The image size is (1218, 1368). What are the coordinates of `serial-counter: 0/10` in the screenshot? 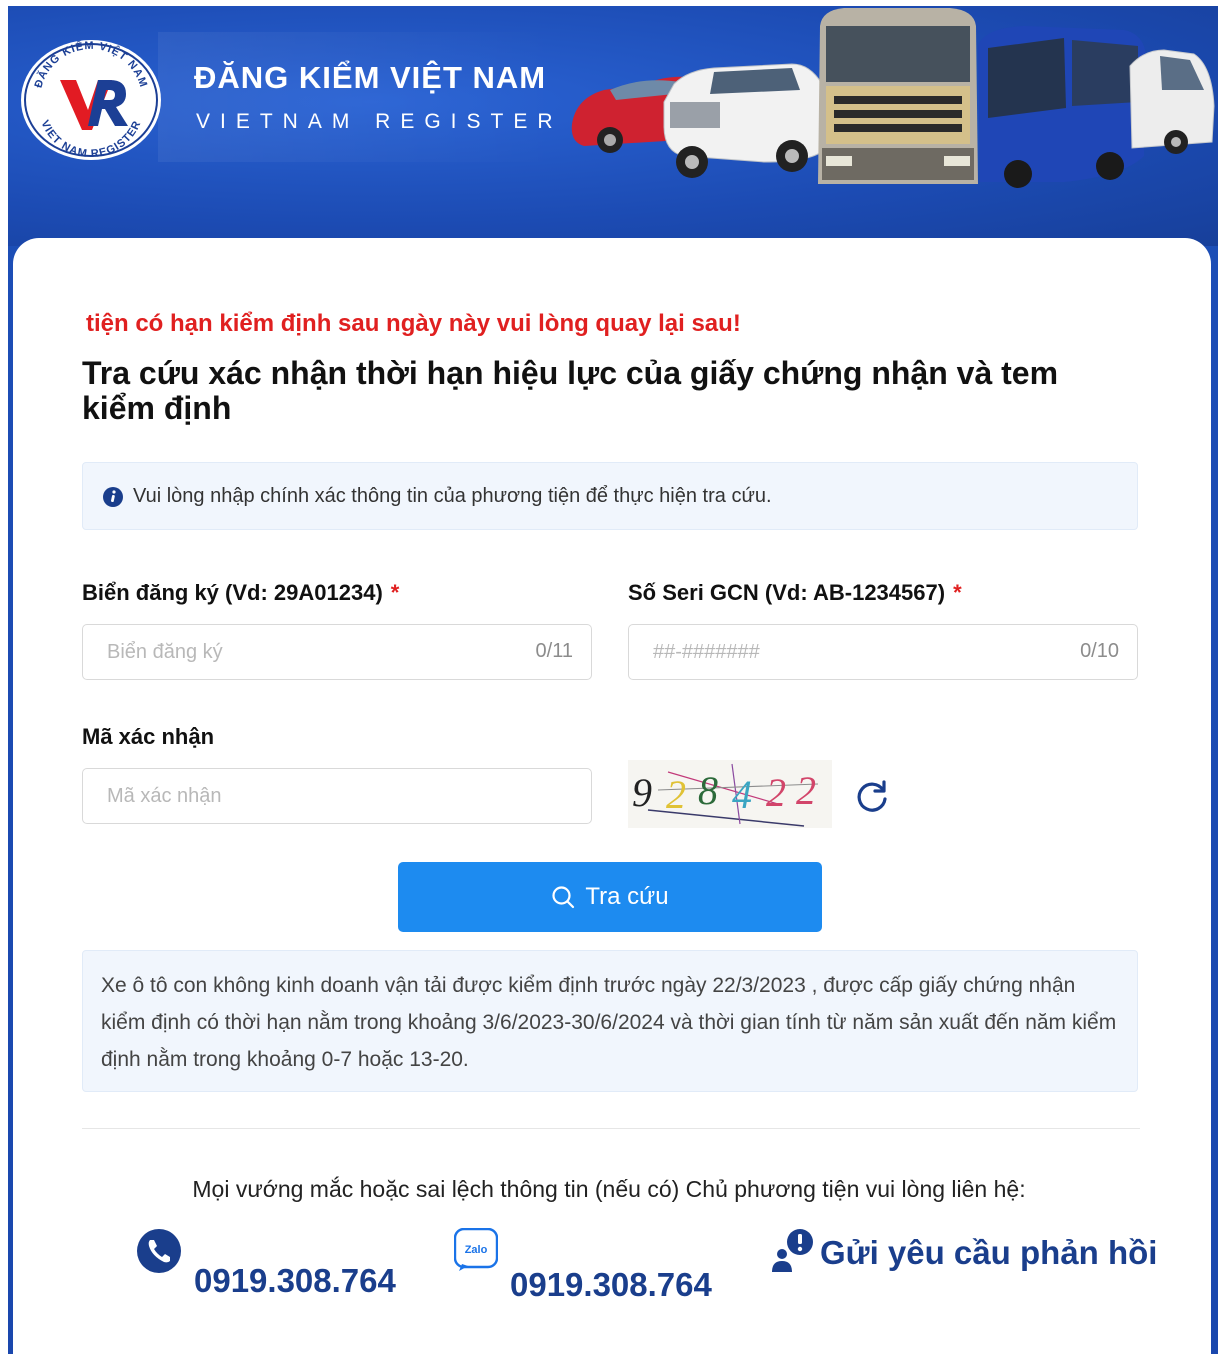 It's located at (1099, 651).